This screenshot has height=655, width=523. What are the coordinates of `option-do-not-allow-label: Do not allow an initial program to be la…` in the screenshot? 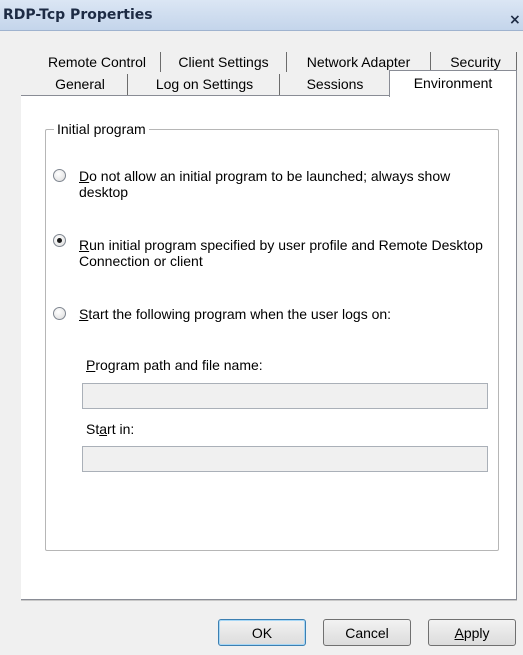 It's located at (289, 184).